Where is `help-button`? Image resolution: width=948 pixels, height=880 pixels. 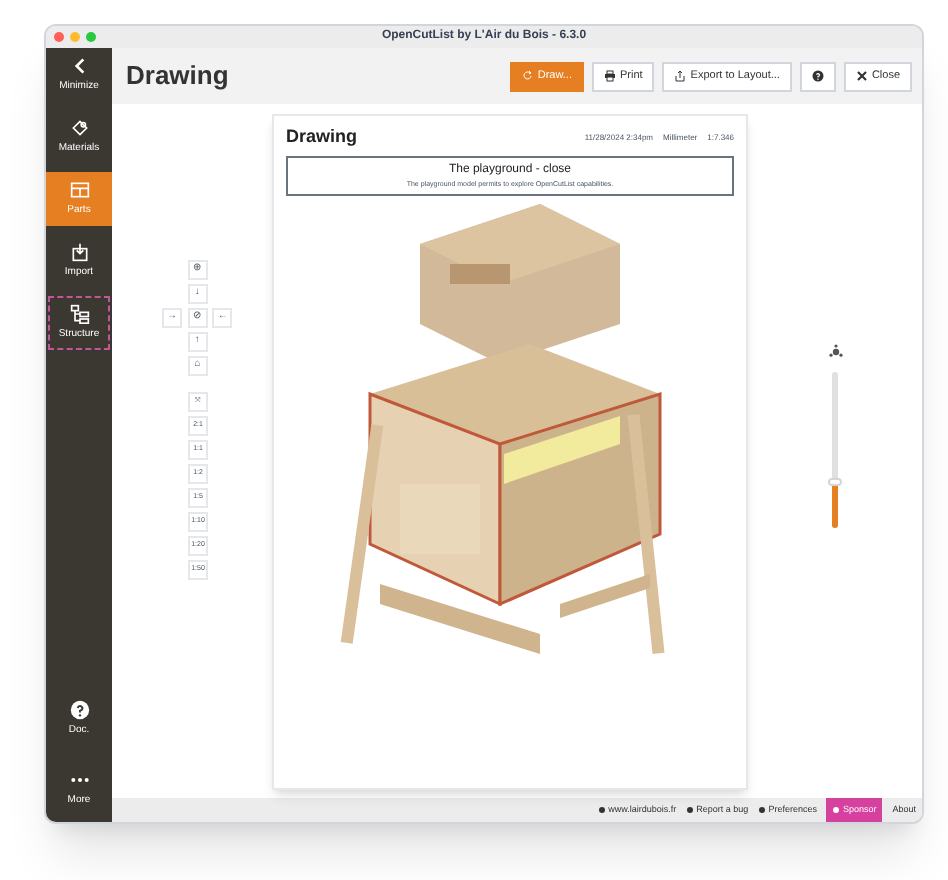 help-button is located at coordinates (817, 76).